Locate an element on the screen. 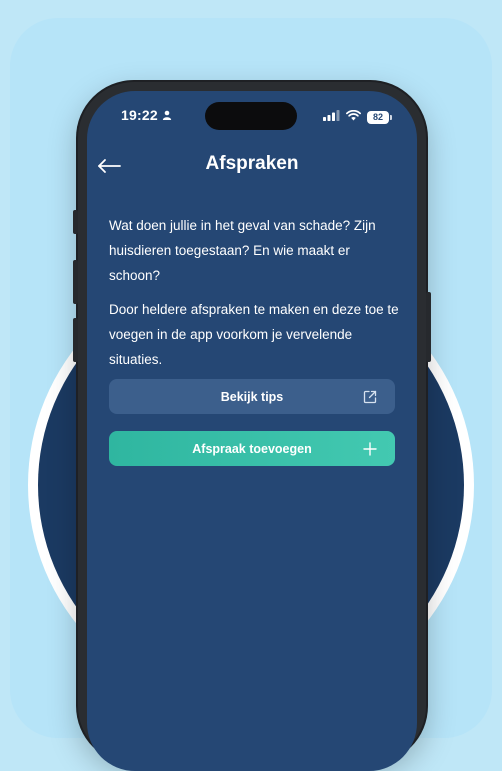 The height and width of the screenshot is (771, 502). phone-volume-down-button is located at coordinates (75, 340).